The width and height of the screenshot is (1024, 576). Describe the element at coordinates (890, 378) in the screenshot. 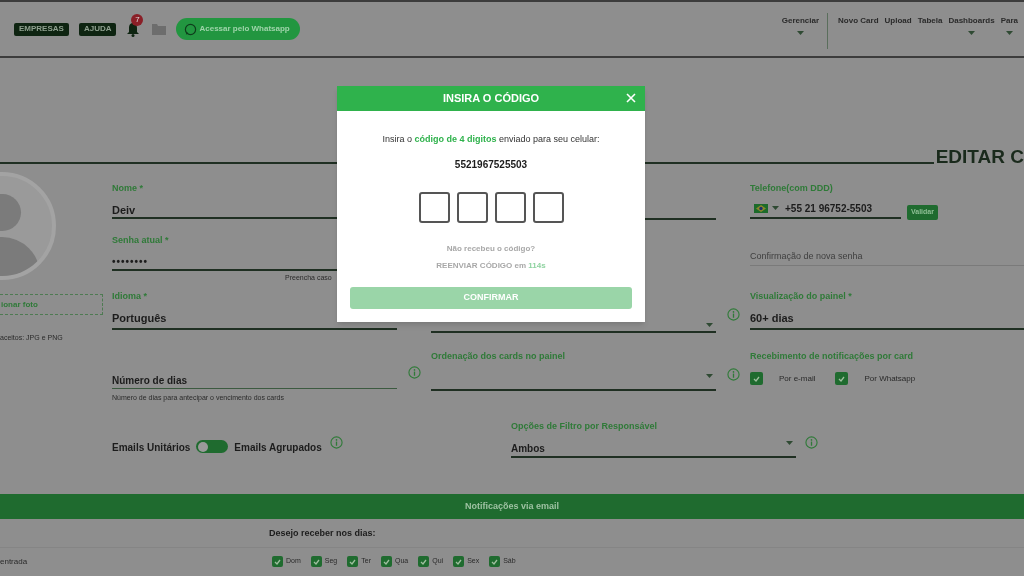

I see `checkbox-label: Por Whatsapp` at that location.